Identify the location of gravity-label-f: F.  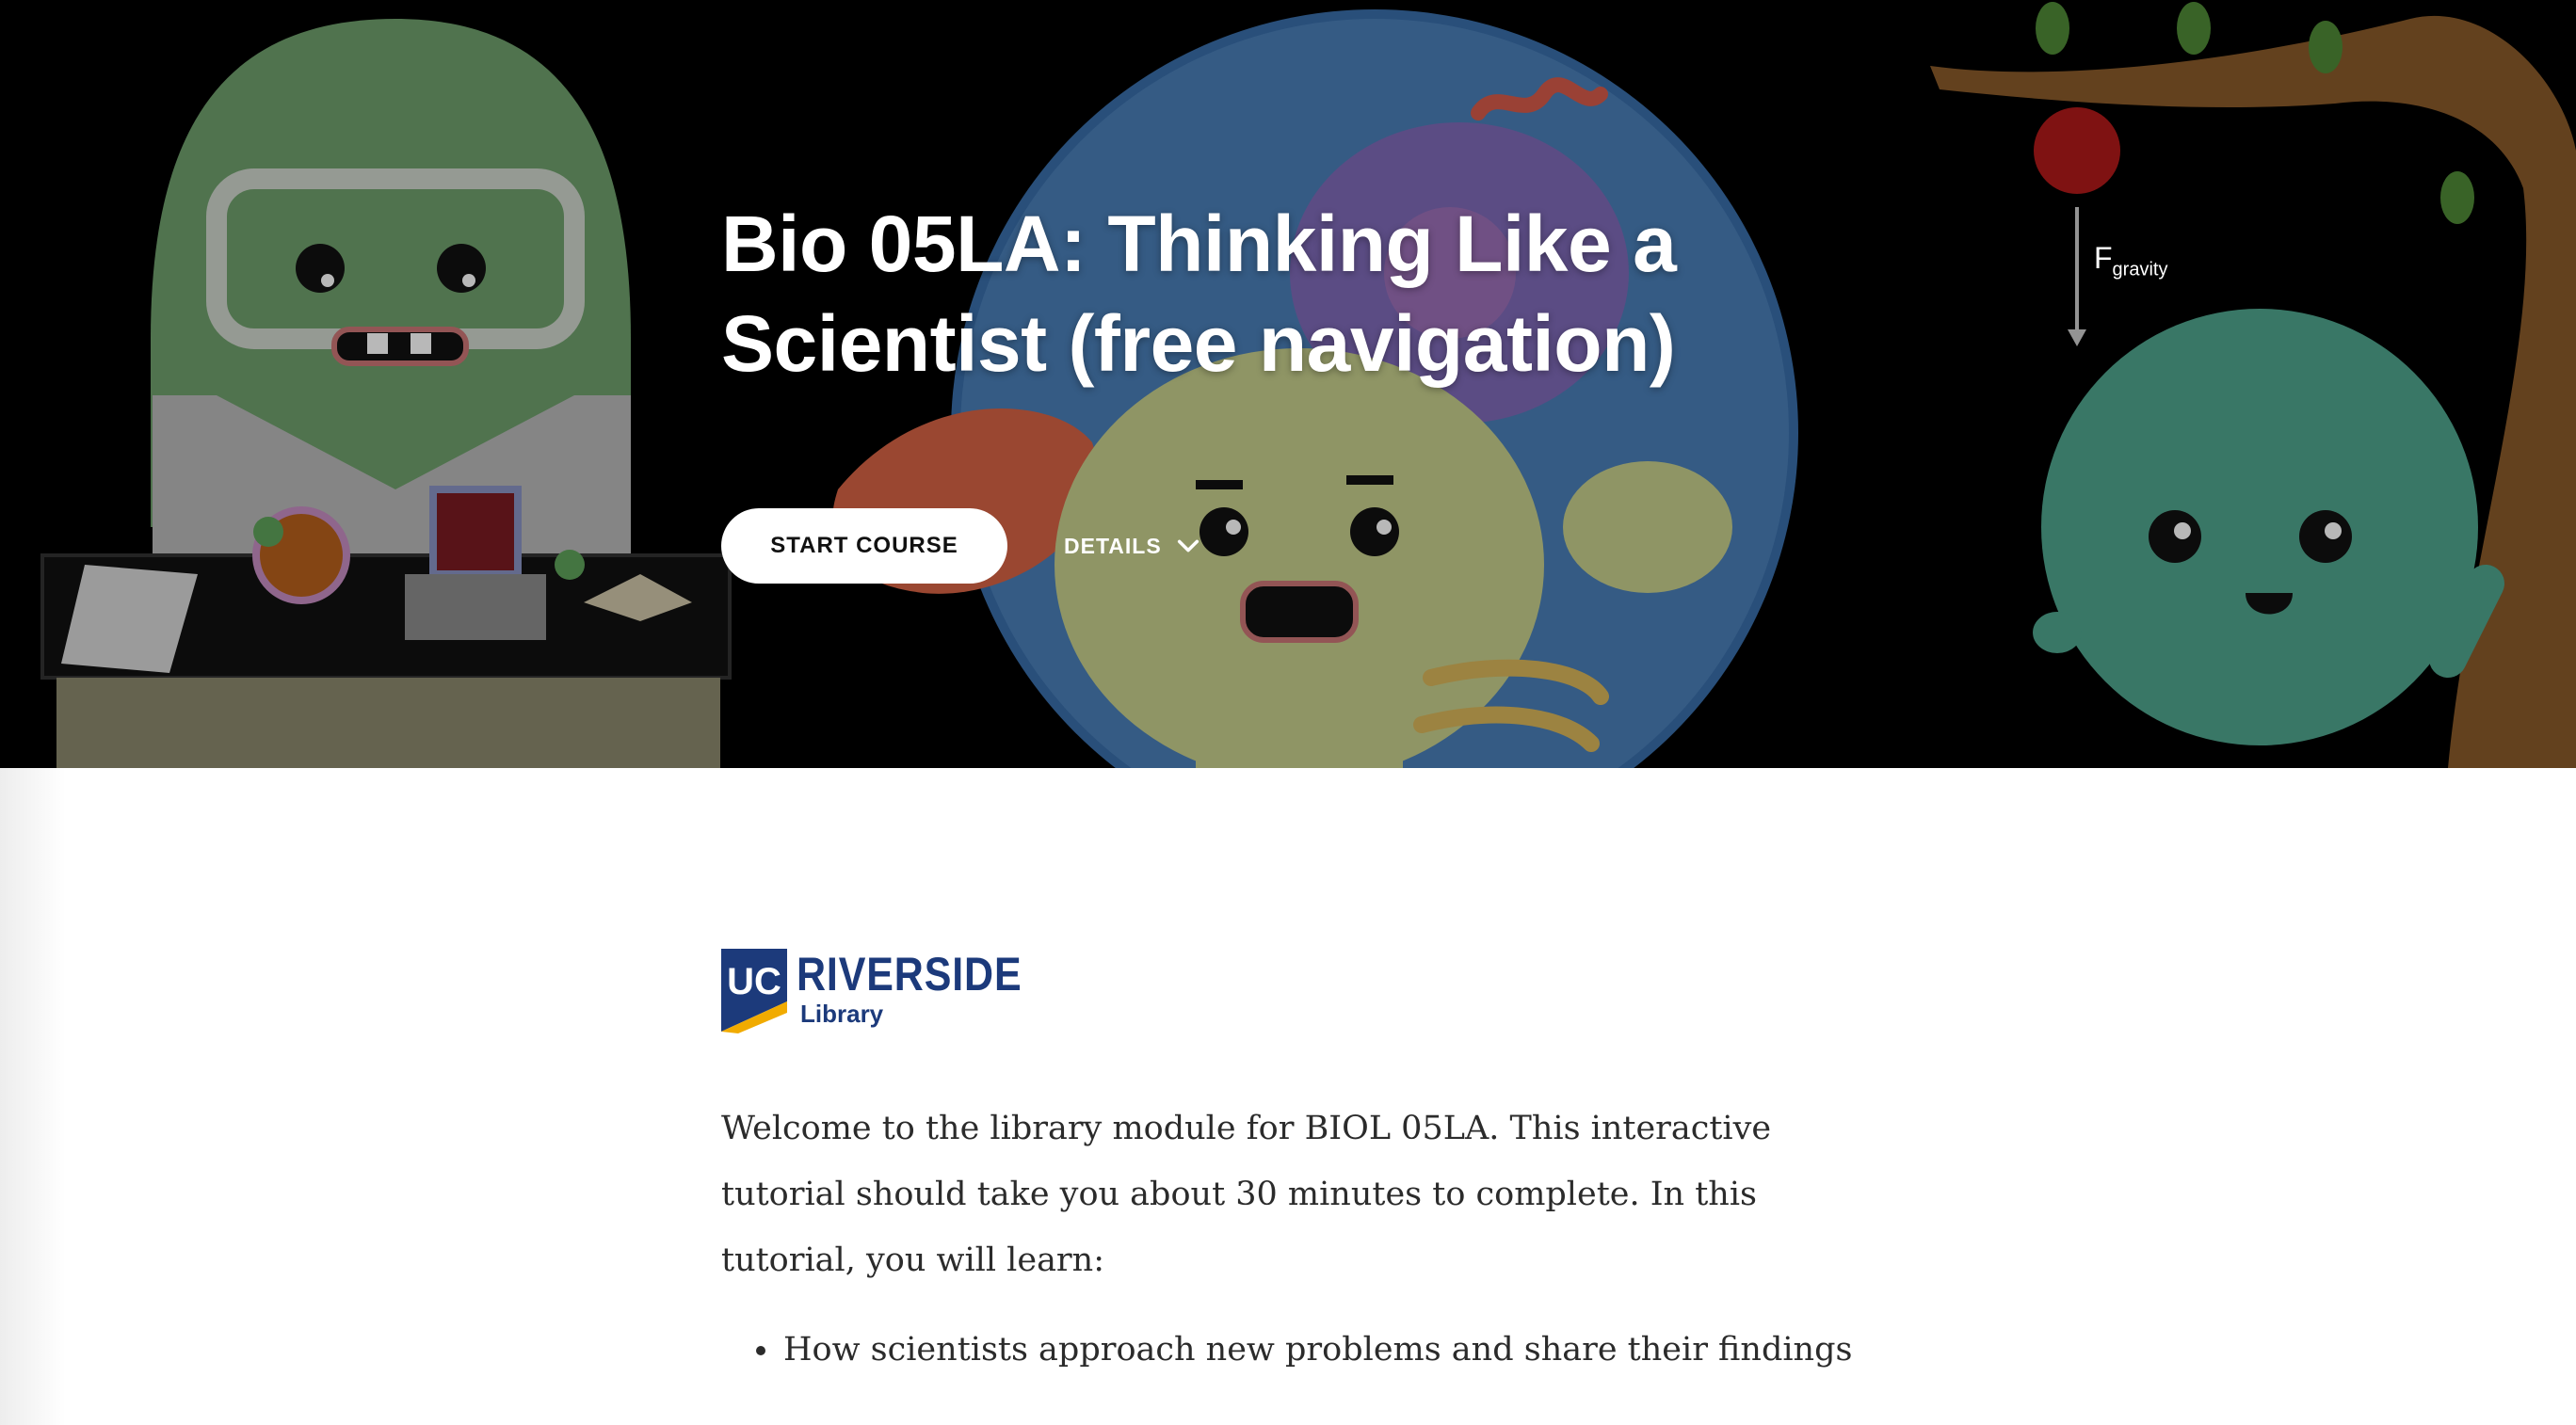
(2103, 258).